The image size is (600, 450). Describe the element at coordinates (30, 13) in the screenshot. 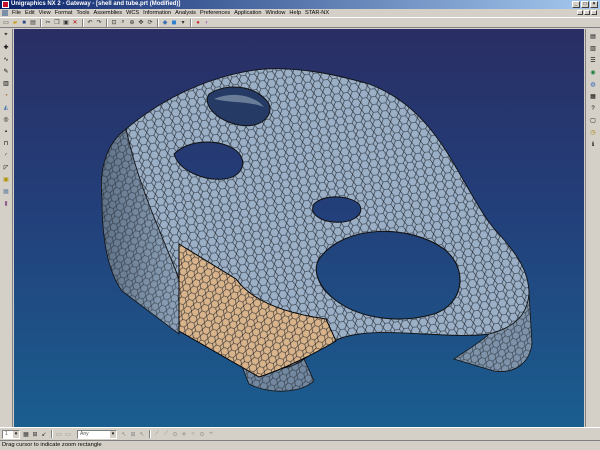

I see `menu-edit: Edit` at that location.